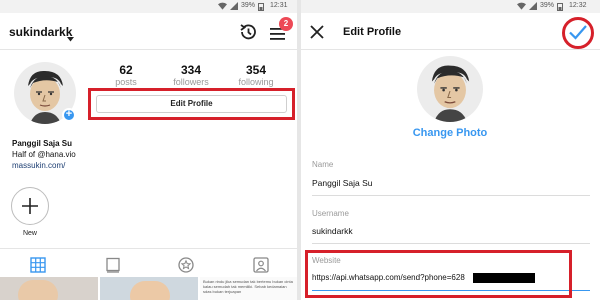 This screenshot has height=300, width=600. I want to click on profile-photo, so click(450, 89).